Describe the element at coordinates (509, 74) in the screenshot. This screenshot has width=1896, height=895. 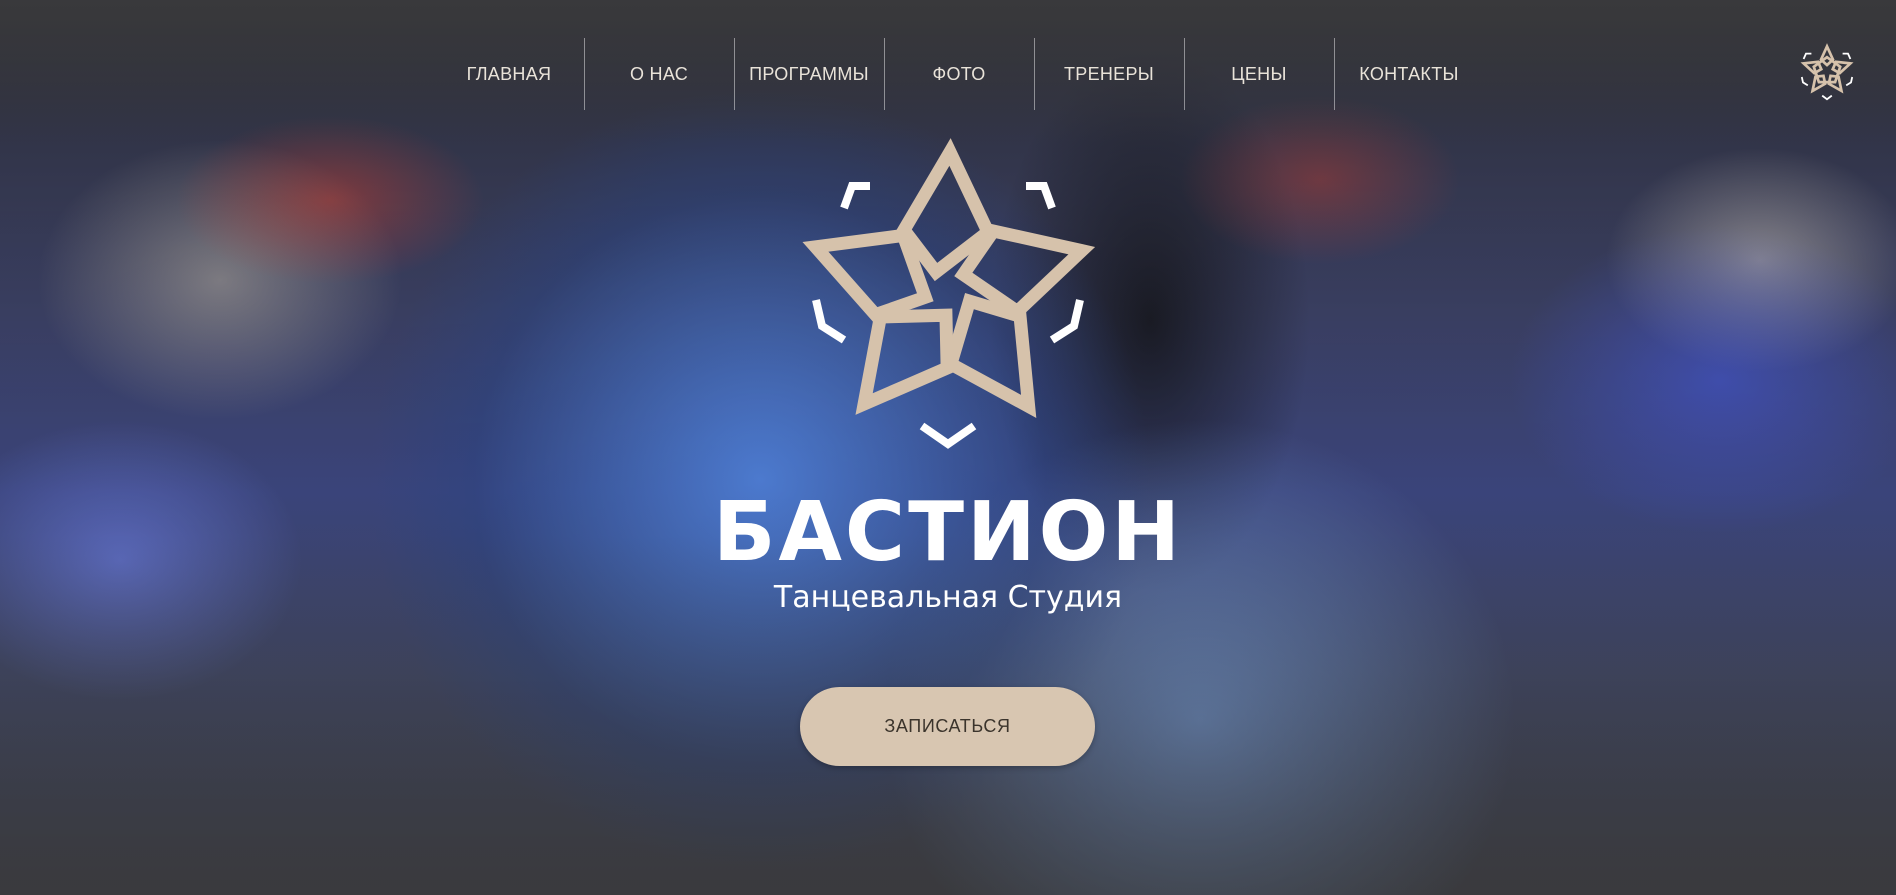
I see `nav-item-home: ГЛАВНАЯ` at that location.